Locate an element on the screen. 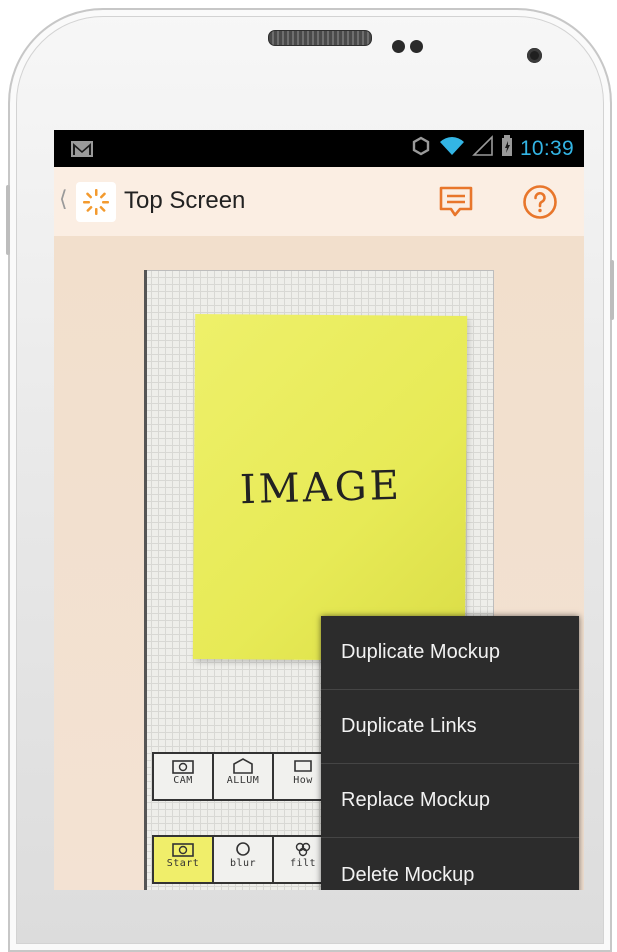  comment-icon is located at coordinates (456, 202).